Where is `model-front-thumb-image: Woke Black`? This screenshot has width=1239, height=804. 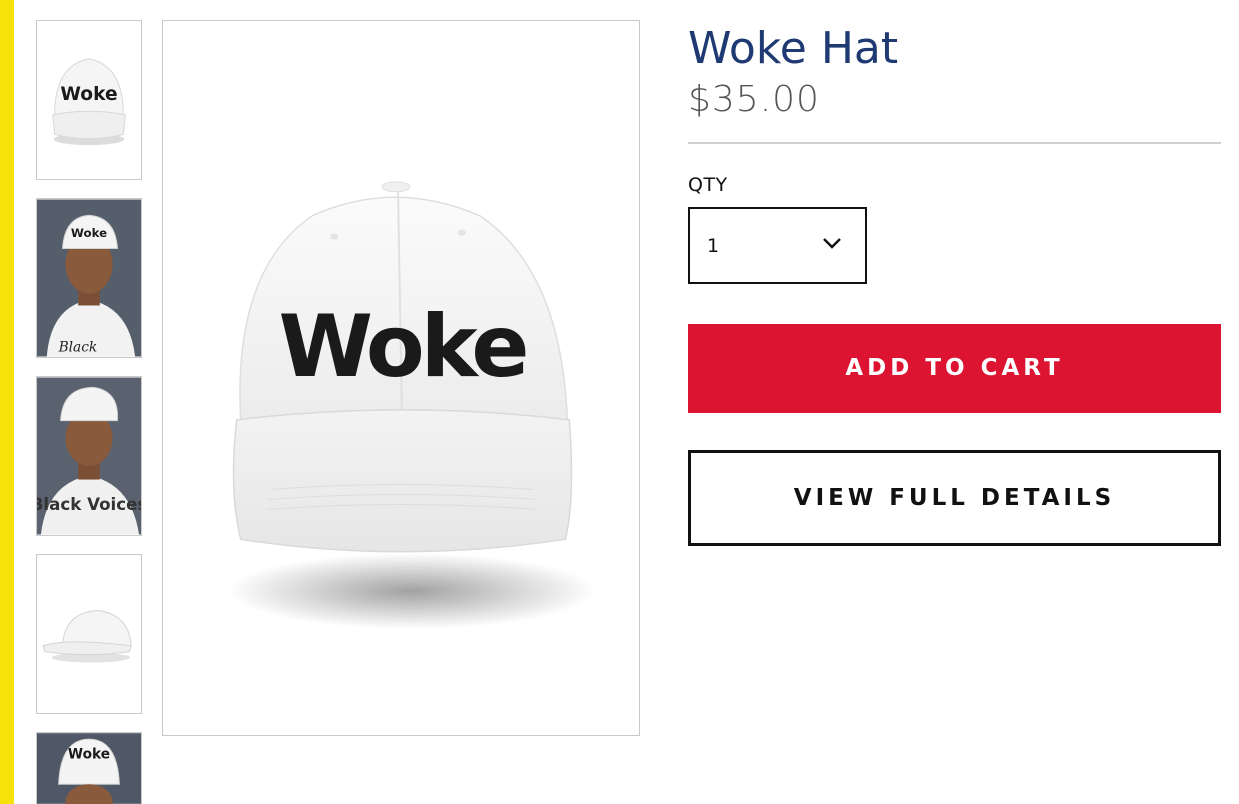 model-front-thumb-image: Woke Black is located at coordinates (89, 278).